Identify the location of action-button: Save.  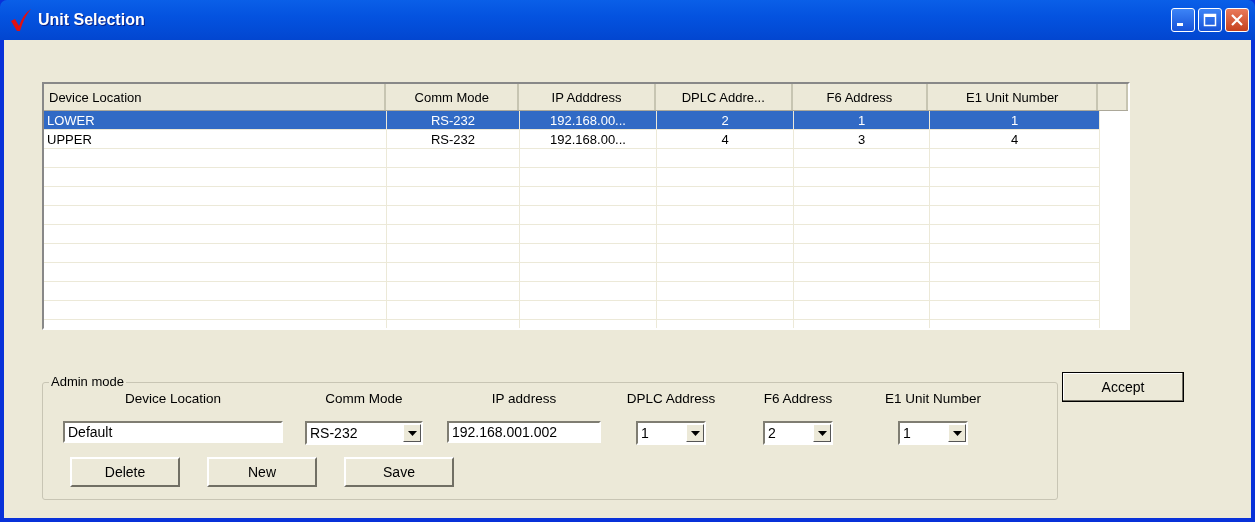
(399, 472).